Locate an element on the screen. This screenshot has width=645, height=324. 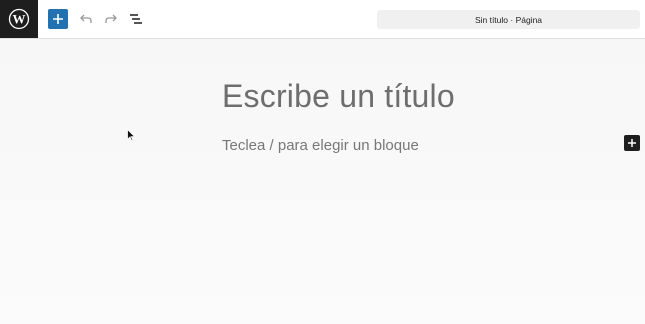
redo-button is located at coordinates (111, 19).